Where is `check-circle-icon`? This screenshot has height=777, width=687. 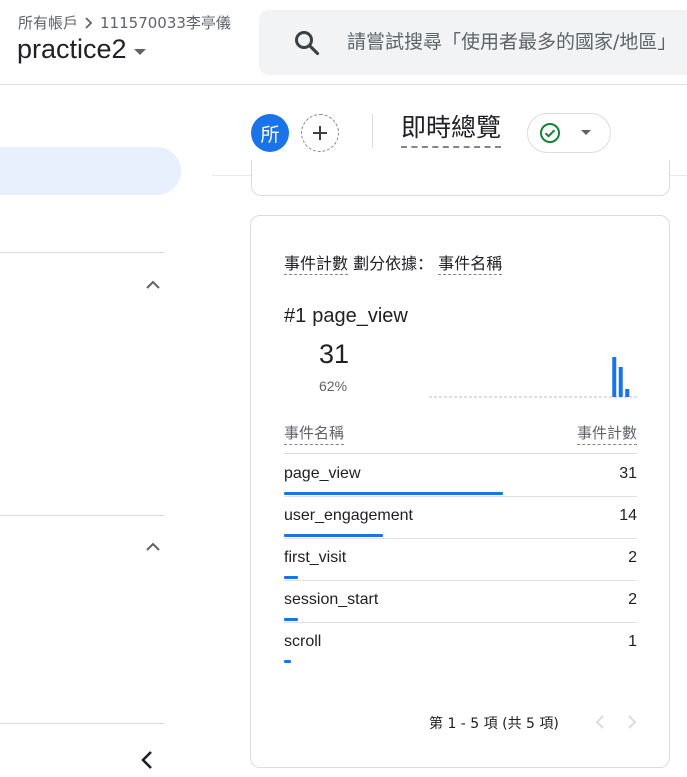 check-circle-icon is located at coordinates (550, 133).